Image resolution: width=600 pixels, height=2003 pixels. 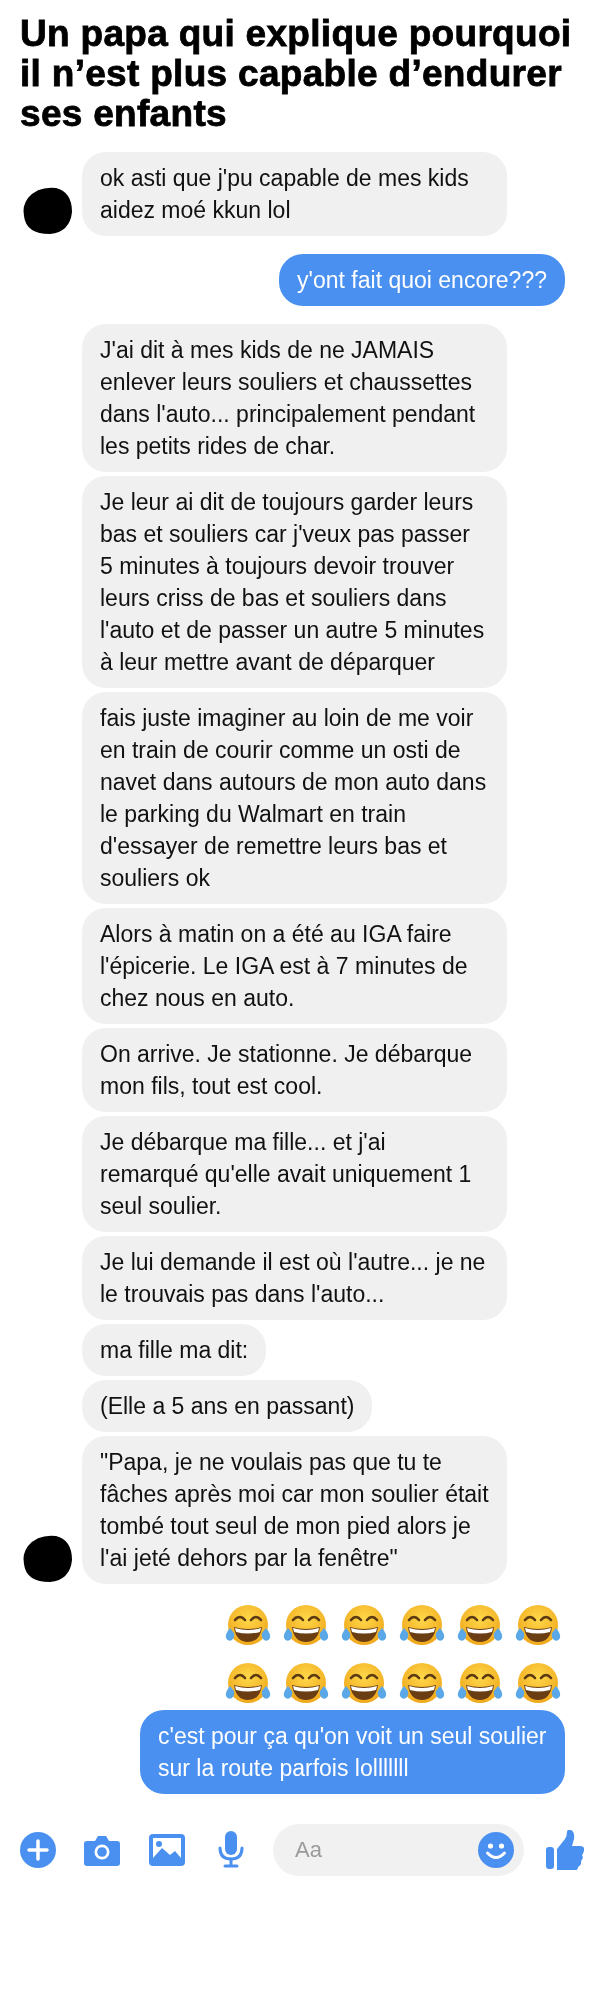 What do you see at coordinates (294, 398) in the screenshot?
I see `message-bubble: J'ai dit à mes kids de ne JAMAIS enlever leurs souliers et chaussettes dans l'auto... principalement pendant les petits rides de char.` at bounding box center [294, 398].